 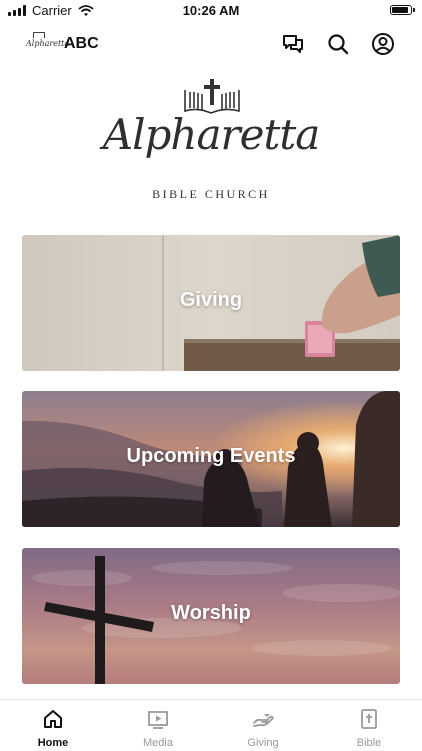 I want to click on tab-media-label: Media, so click(x=158, y=743).